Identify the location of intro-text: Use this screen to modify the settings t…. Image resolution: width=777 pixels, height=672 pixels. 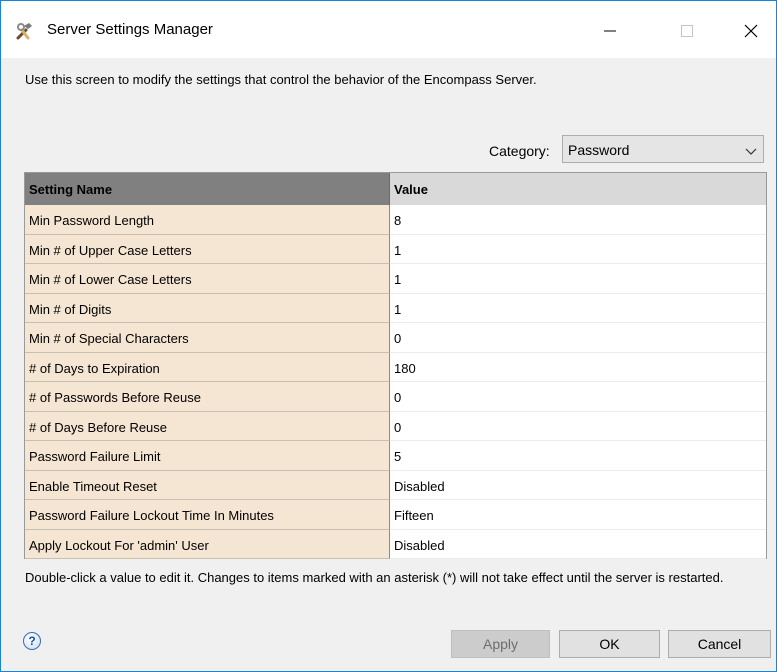
(281, 79).